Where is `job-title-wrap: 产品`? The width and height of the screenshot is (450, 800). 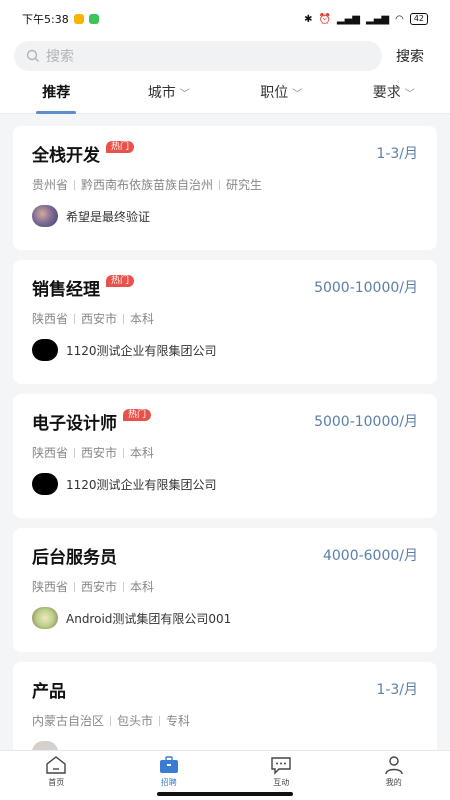
job-title-wrap: 产品 is located at coordinates (49, 689).